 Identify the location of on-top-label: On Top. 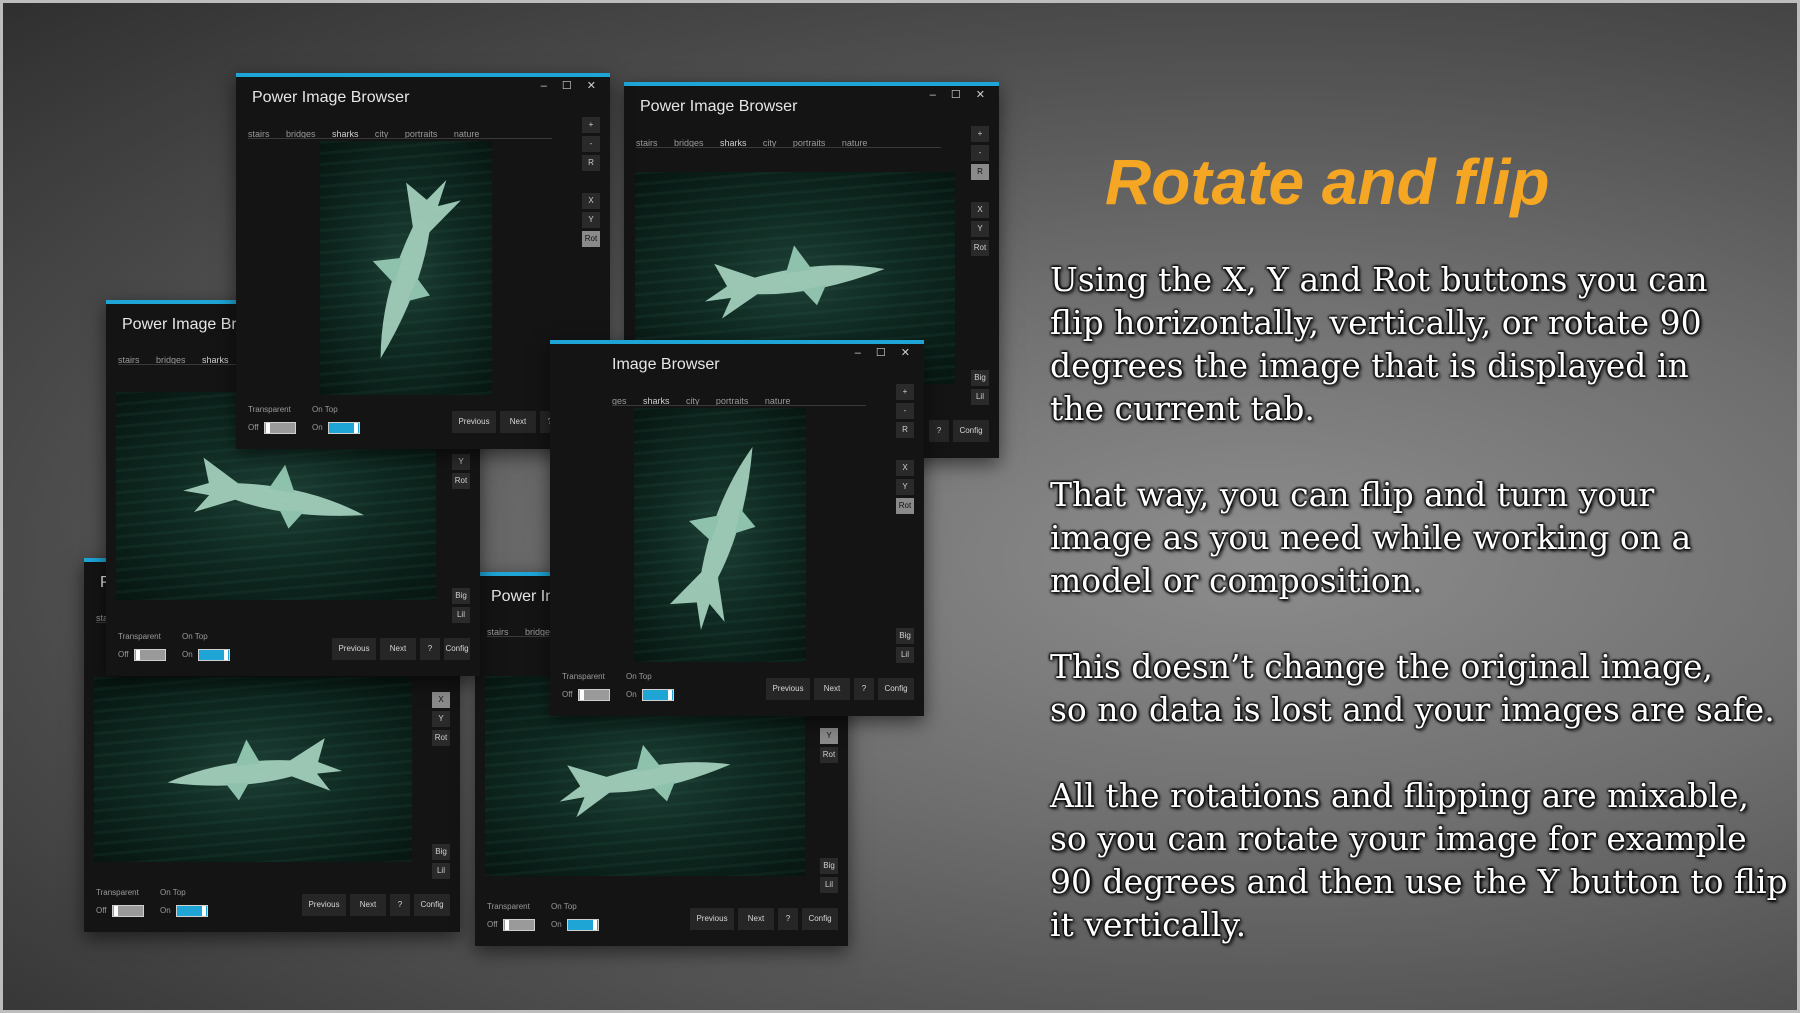
(564, 906).